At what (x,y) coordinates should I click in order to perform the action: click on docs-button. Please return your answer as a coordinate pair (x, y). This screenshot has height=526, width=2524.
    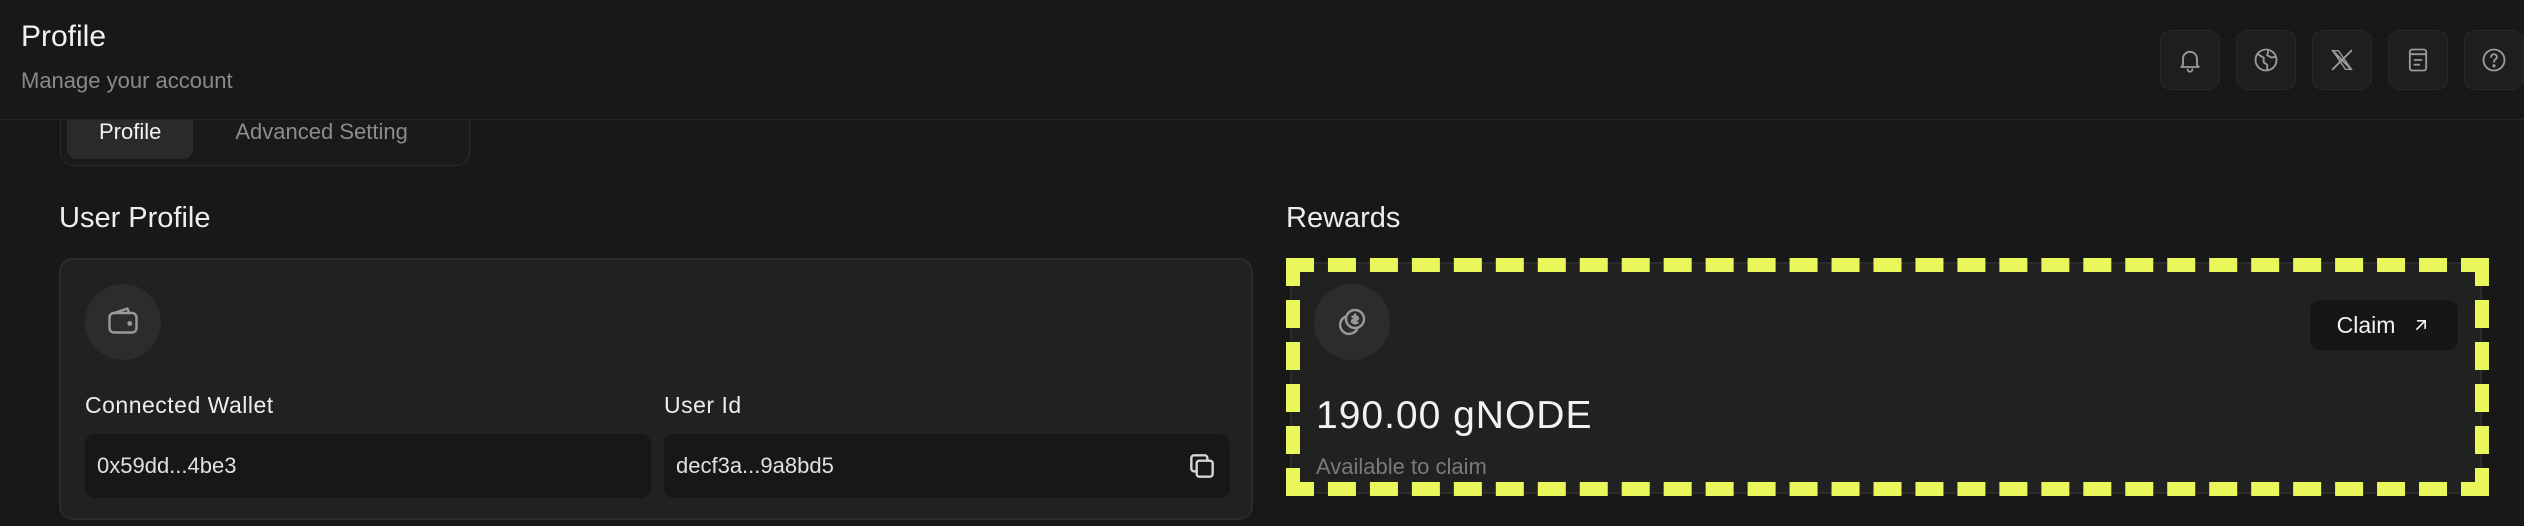
    Looking at the image, I should click on (2418, 60).